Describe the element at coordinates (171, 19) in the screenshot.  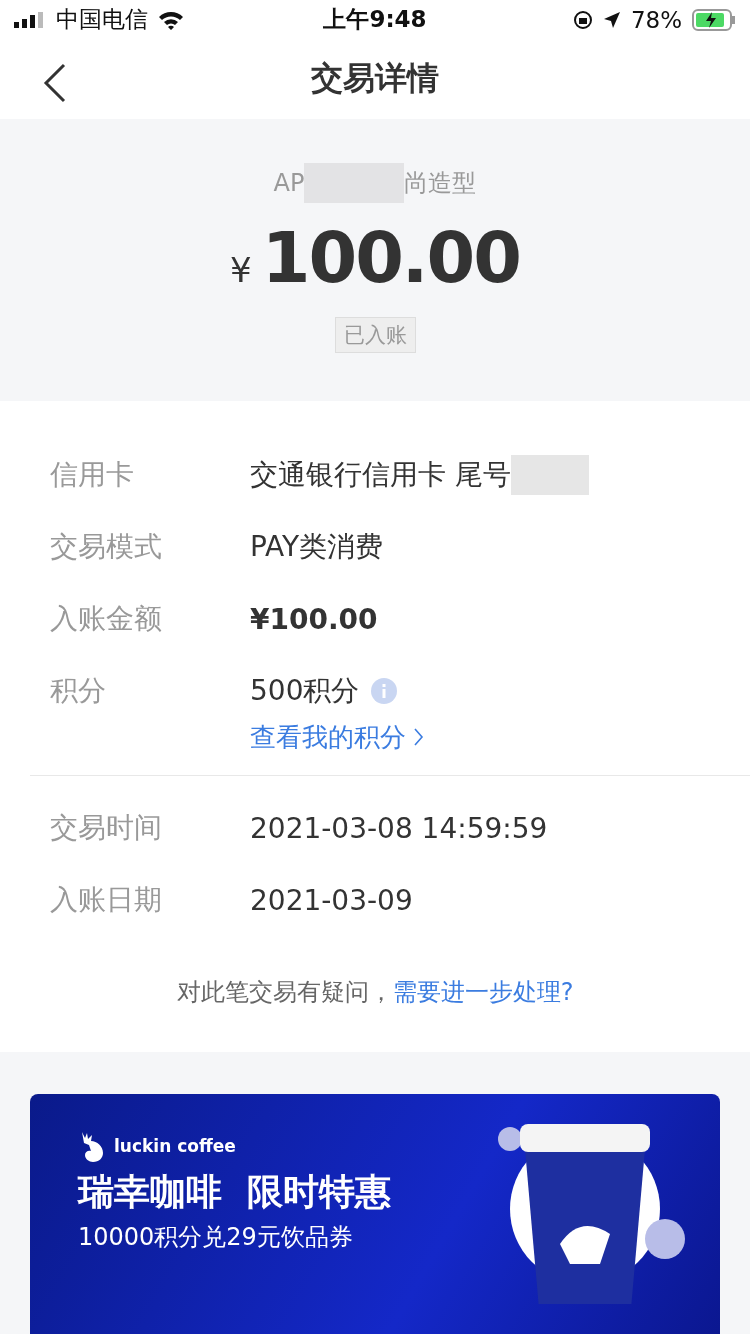
I see `wifi-icon` at that location.